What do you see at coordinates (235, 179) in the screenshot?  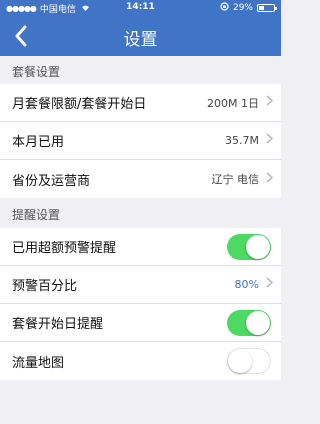 I see `row-value: 辽宁 电信` at bounding box center [235, 179].